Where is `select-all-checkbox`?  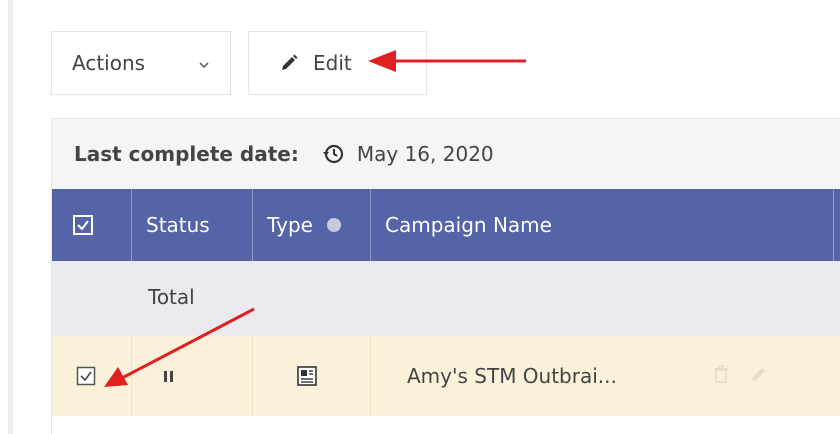
select-all-checkbox is located at coordinates (92, 225).